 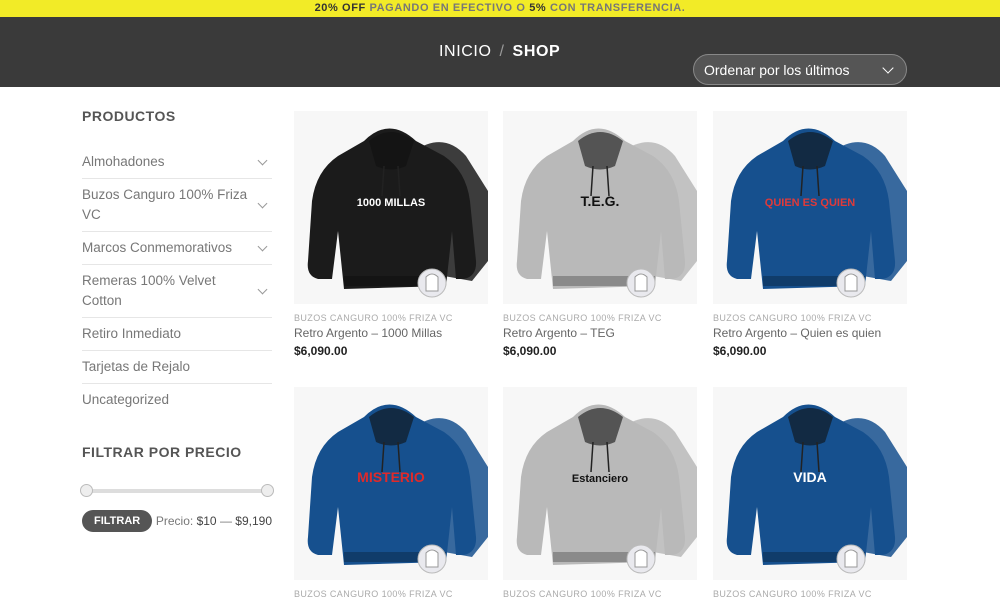 What do you see at coordinates (600, 479) in the screenshot?
I see `hoodie-print-text: Estanciero` at bounding box center [600, 479].